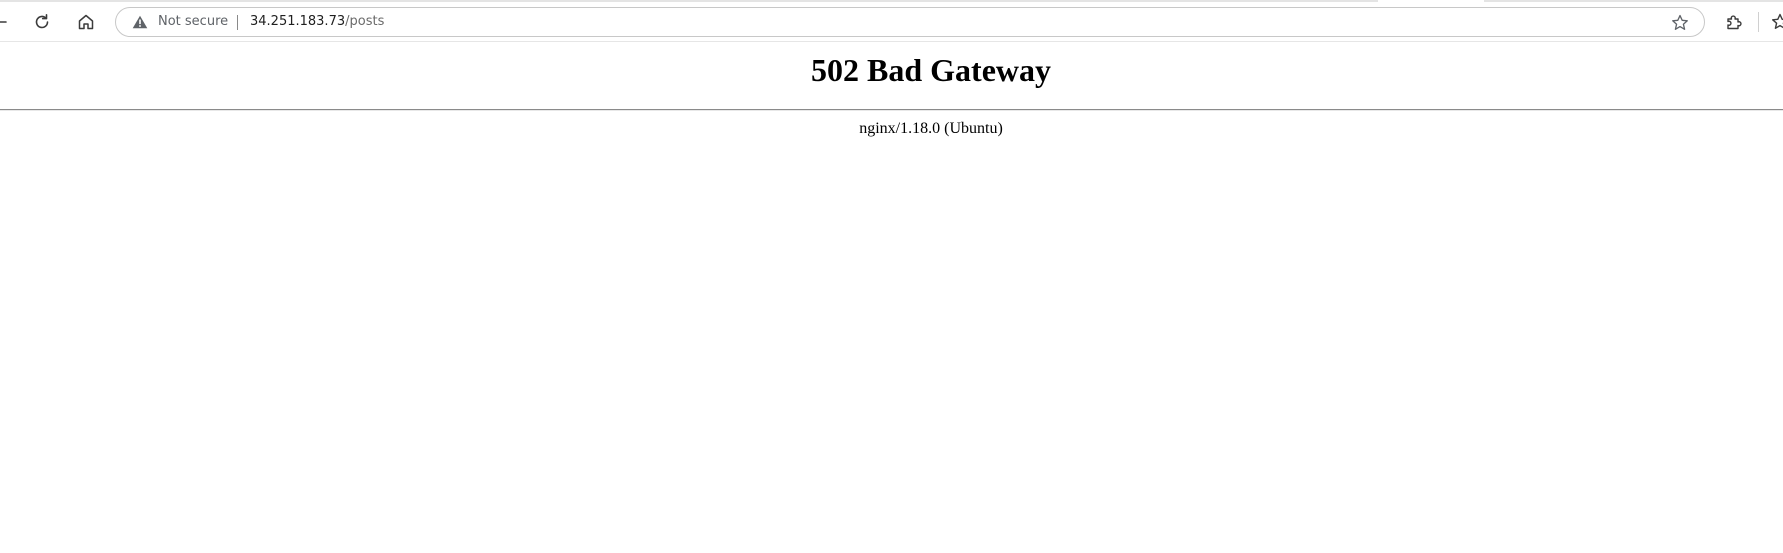  I want to click on home-icon, so click(86, 22).